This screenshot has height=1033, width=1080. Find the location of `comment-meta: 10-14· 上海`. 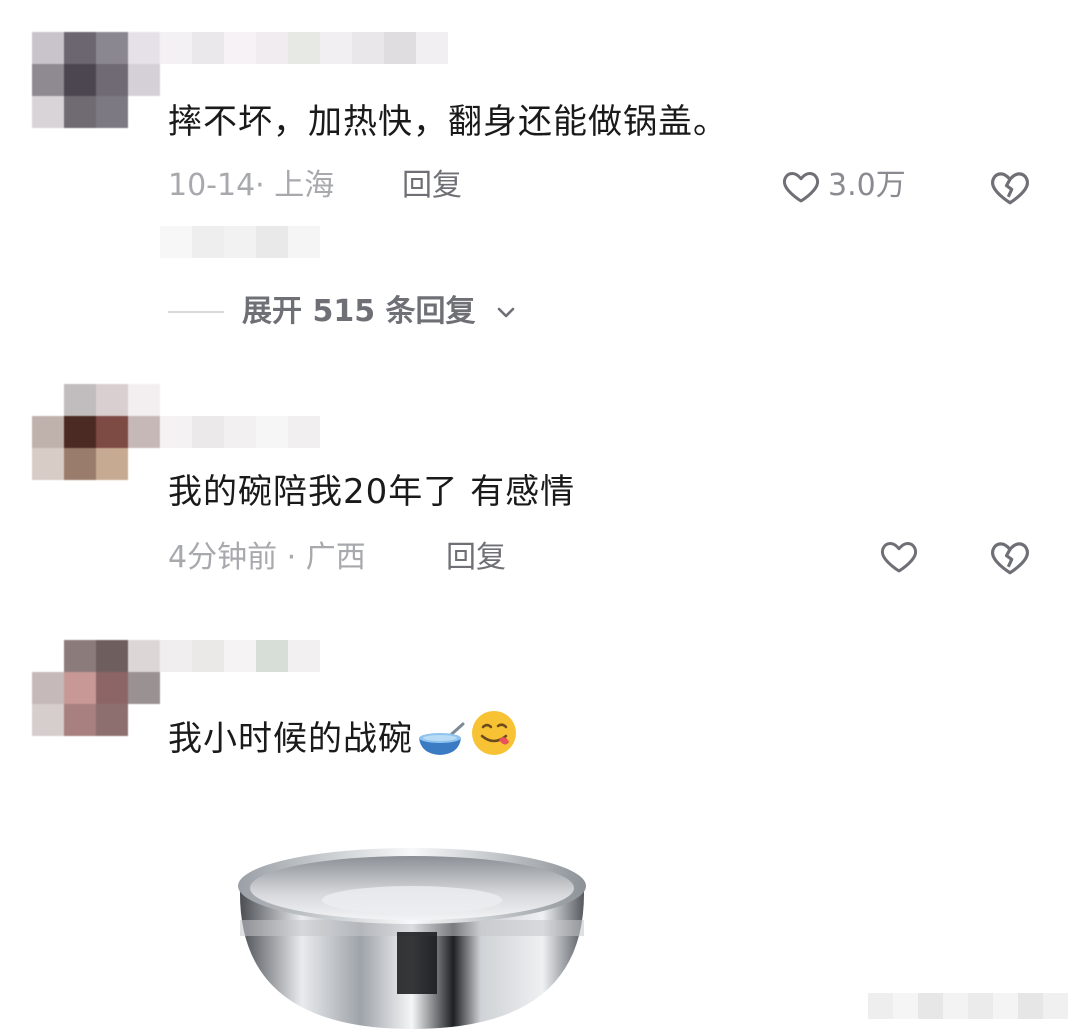

comment-meta: 10-14· 上海 is located at coordinates (251, 185).